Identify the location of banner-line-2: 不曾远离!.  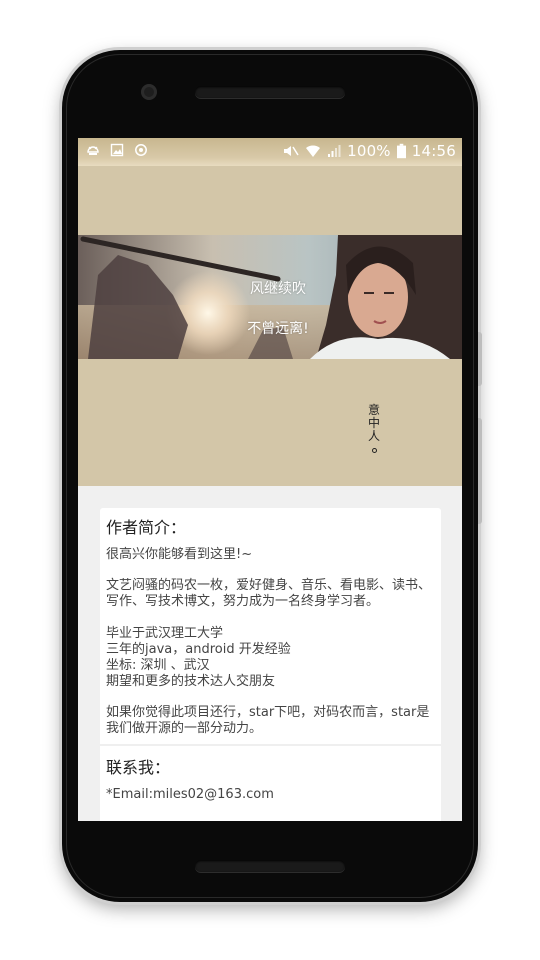
(278, 329).